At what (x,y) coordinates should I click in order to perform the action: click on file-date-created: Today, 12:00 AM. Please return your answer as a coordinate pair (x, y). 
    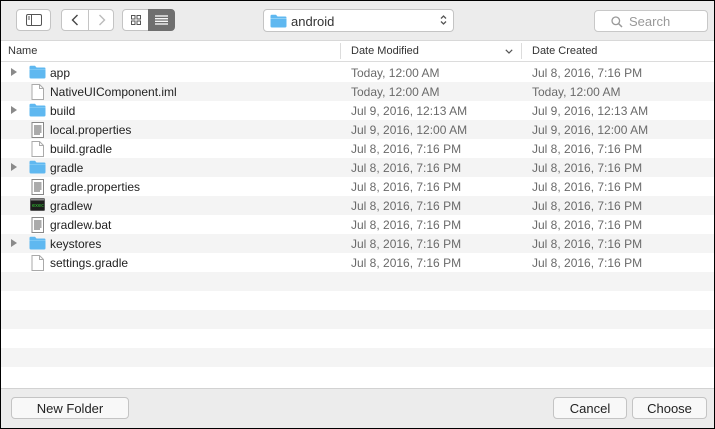
    Looking at the image, I should click on (576, 92).